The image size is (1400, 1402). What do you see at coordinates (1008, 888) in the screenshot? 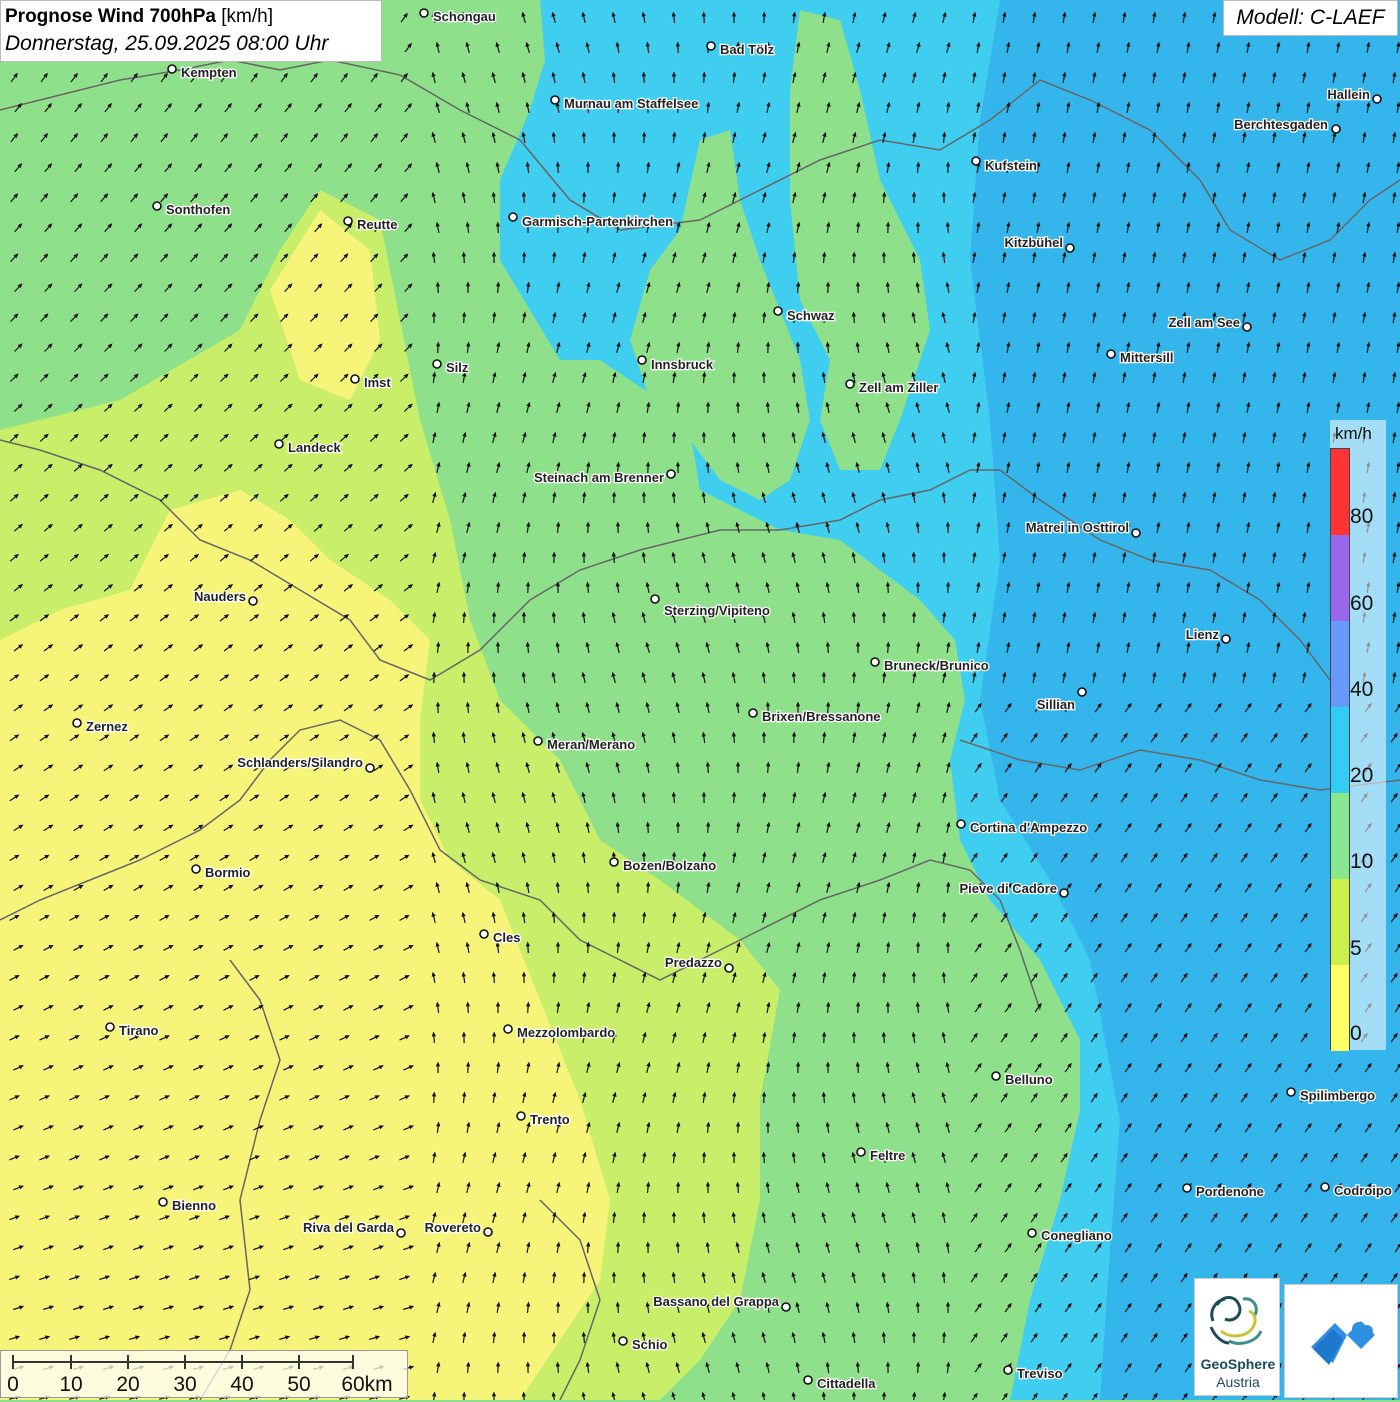
I see `city-label: Pieve di Cadore` at bounding box center [1008, 888].